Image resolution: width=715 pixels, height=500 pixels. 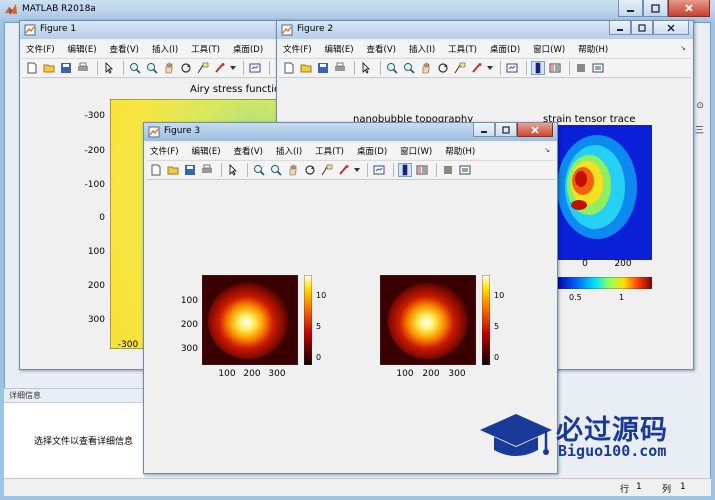 I want to click on airy-y-tick: -200, so click(x=94, y=151).